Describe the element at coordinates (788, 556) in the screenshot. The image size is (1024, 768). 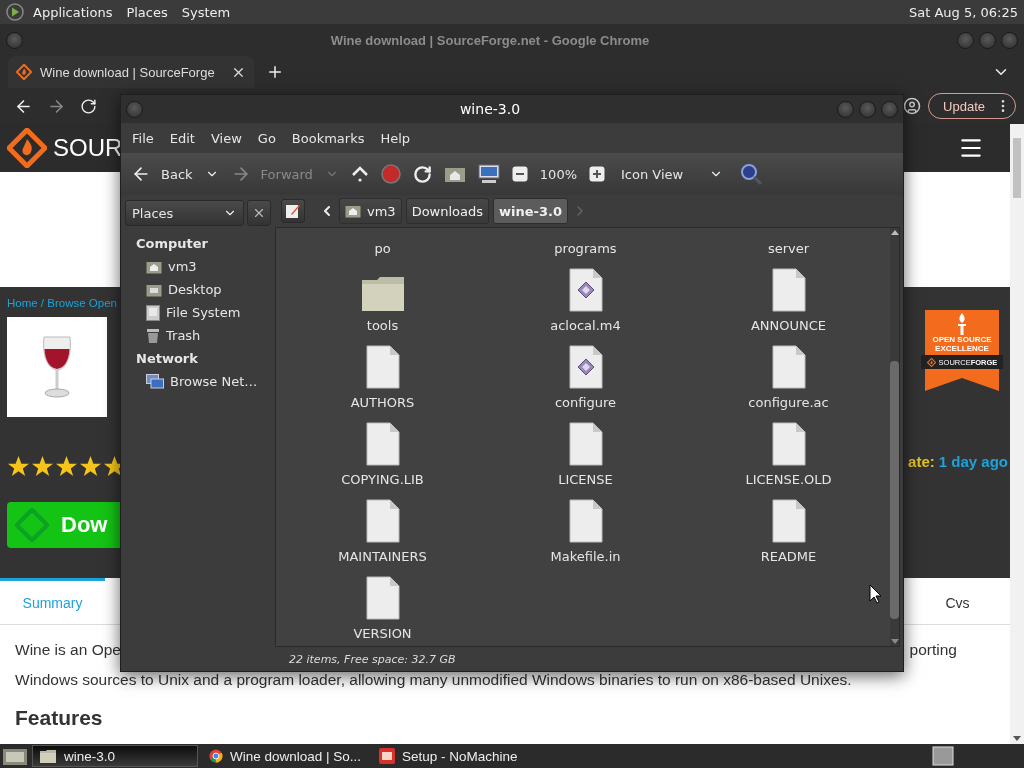
I see `file-name: README` at that location.